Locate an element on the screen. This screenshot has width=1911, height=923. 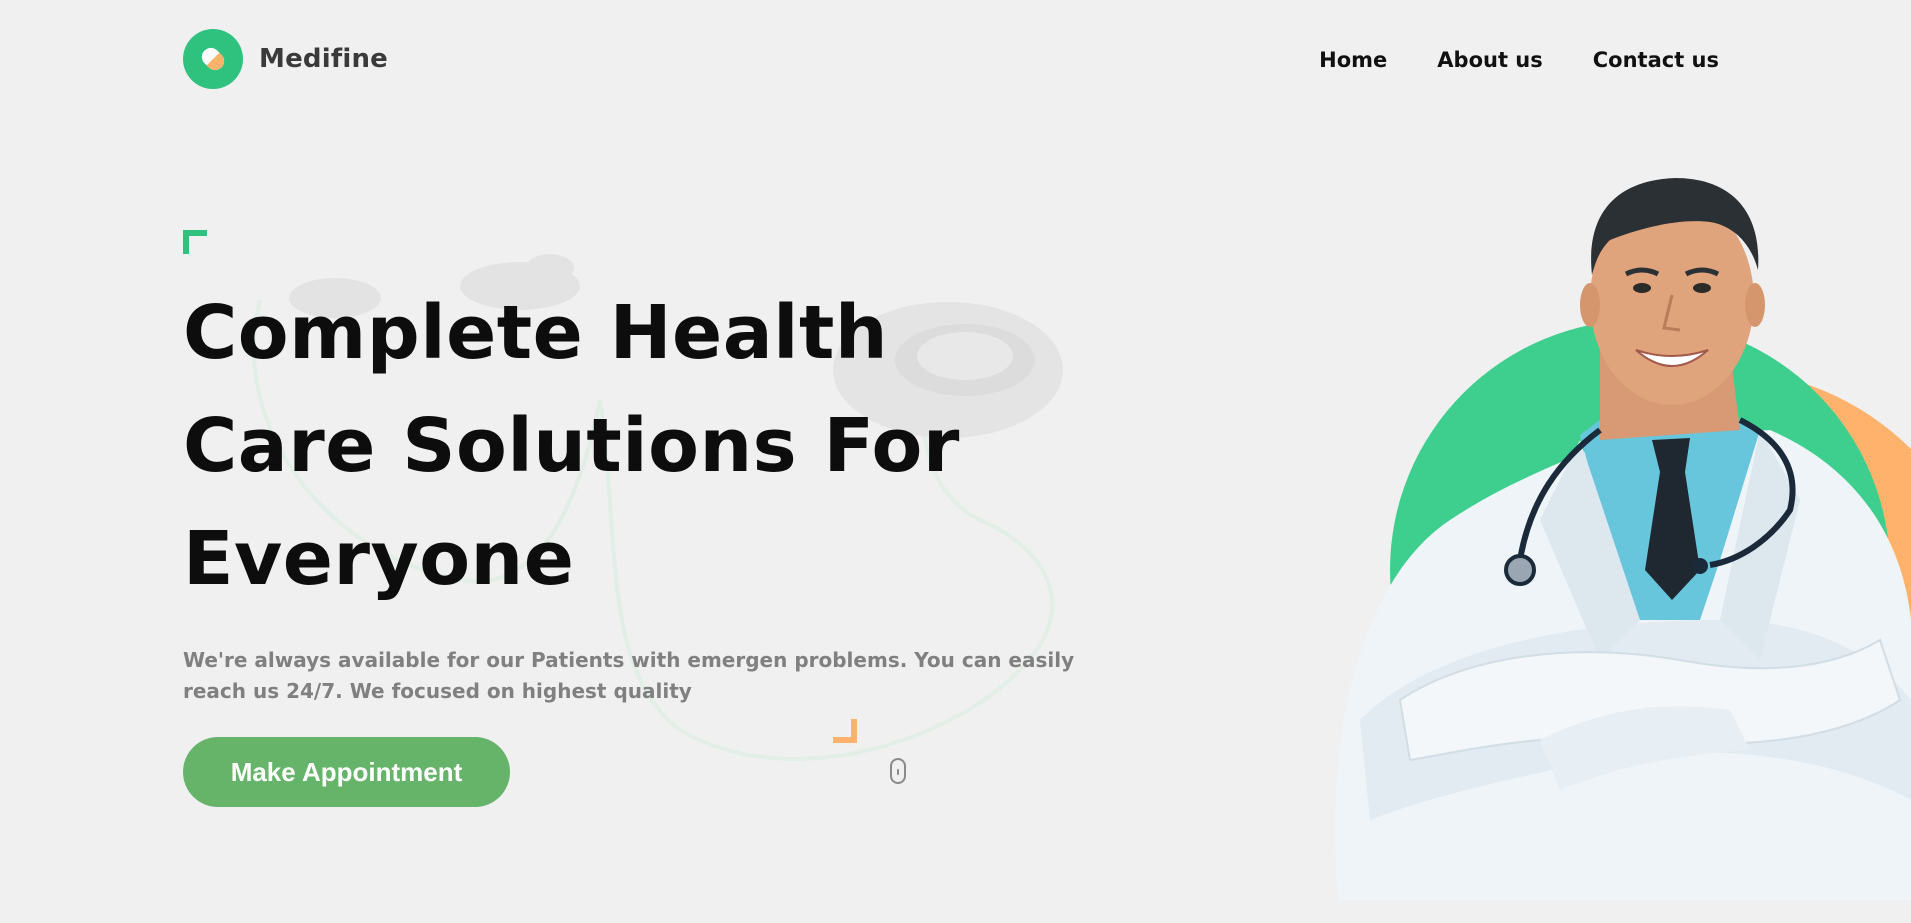
brand-name: Medifine is located at coordinates (323, 59).